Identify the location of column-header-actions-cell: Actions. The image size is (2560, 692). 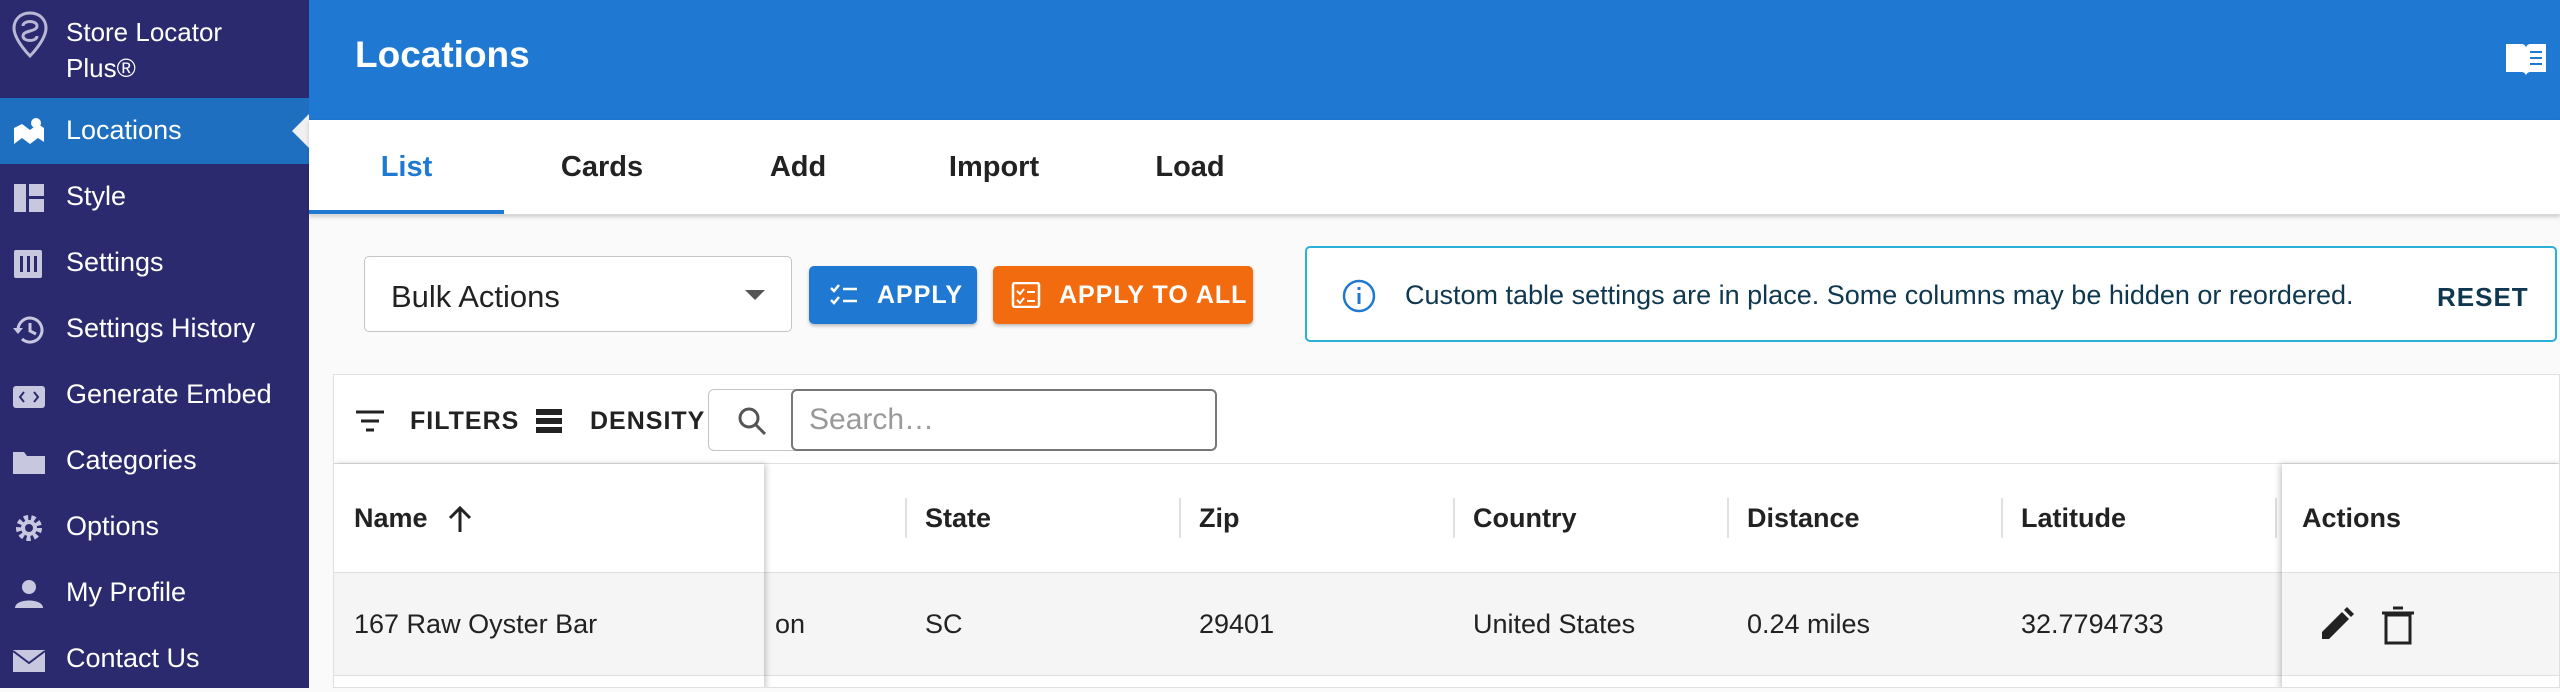
(2420, 518).